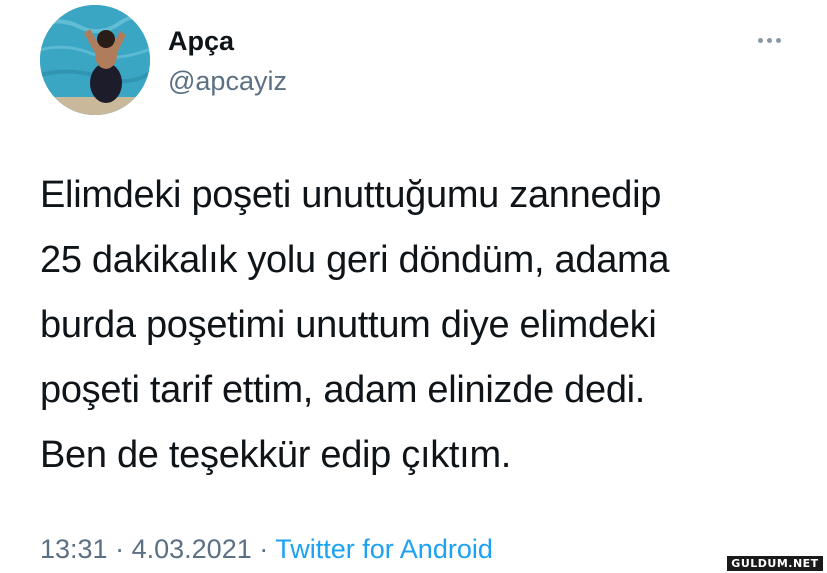  What do you see at coordinates (348, 325) in the screenshot?
I see `tweet-text-line: burda poşetimi unuttum diye elimdeki` at bounding box center [348, 325].